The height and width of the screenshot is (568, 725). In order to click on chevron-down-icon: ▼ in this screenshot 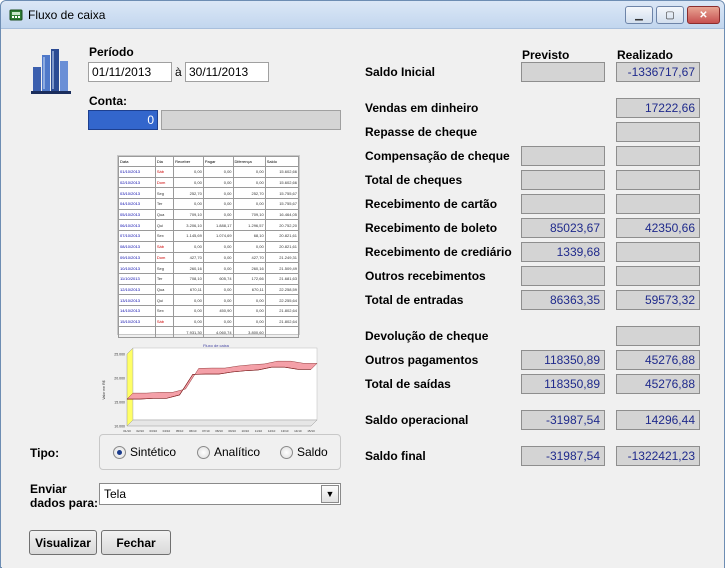, I will do `click(330, 494)`.